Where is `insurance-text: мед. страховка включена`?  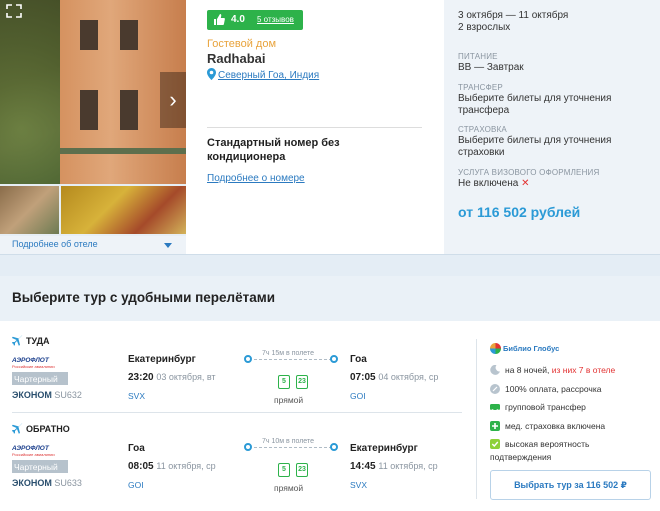 insurance-text: мед. страховка включена is located at coordinates (555, 426).